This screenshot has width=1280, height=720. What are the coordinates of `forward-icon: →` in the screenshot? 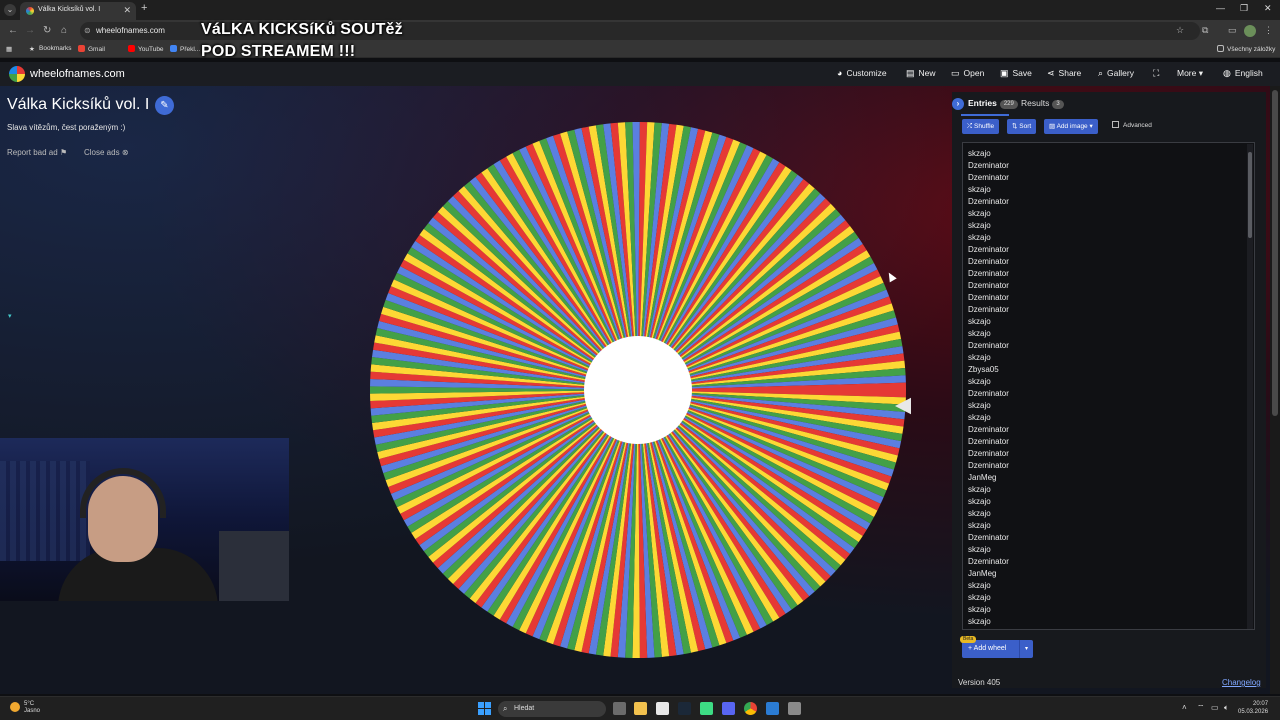 It's located at (30, 30).